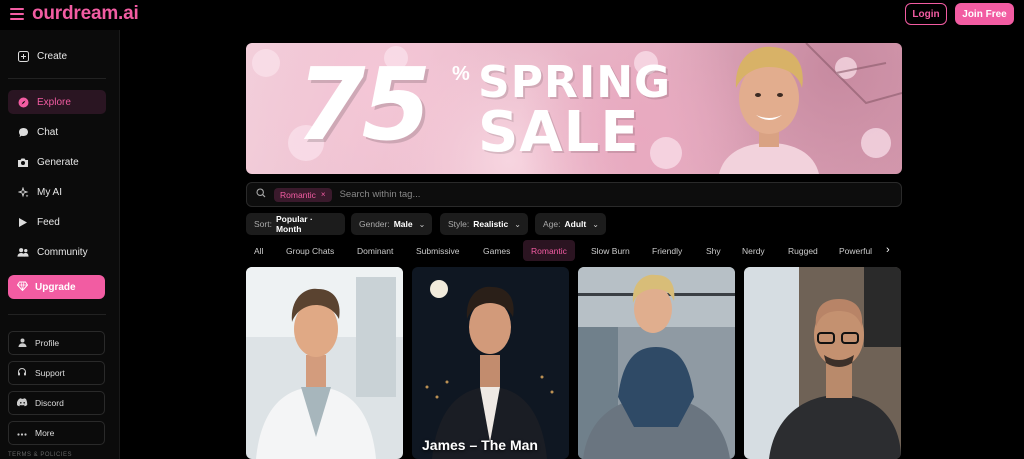  I want to click on sidebar: Create Explore Chat Generate My AI Feed, so click(60, 244).